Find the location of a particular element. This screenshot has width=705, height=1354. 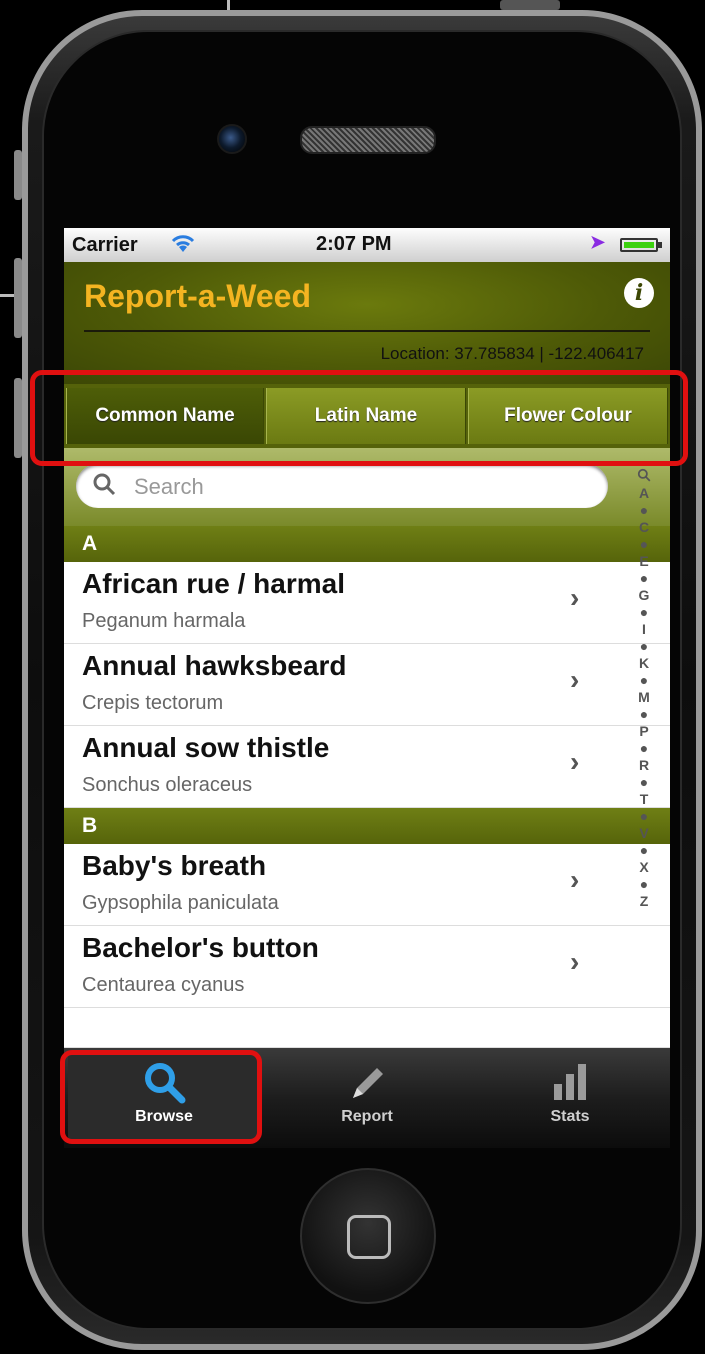

section-header: A is located at coordinates (367, 544).